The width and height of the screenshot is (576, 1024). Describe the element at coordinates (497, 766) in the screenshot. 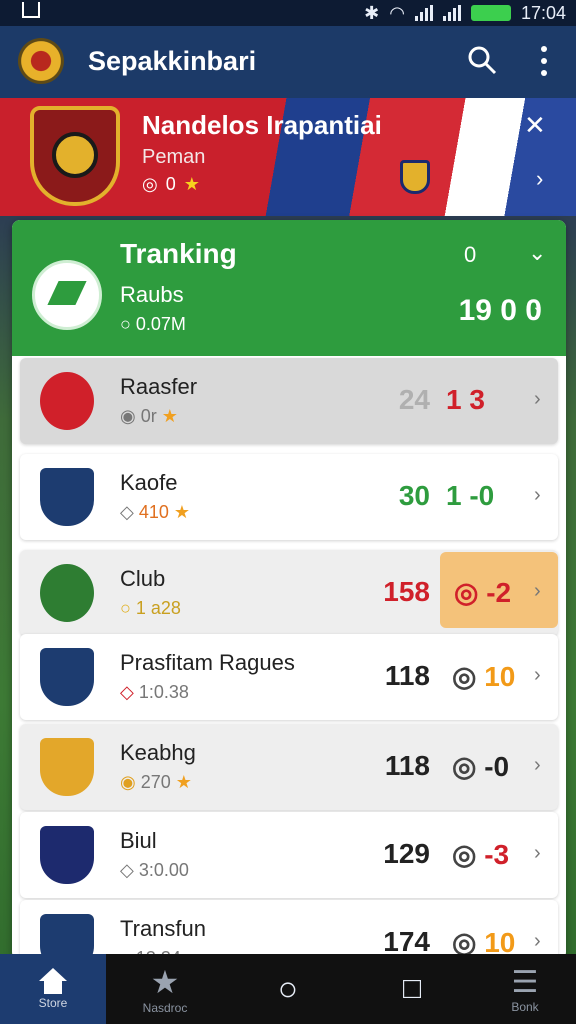

I see `team-score-value: -0` at that location.